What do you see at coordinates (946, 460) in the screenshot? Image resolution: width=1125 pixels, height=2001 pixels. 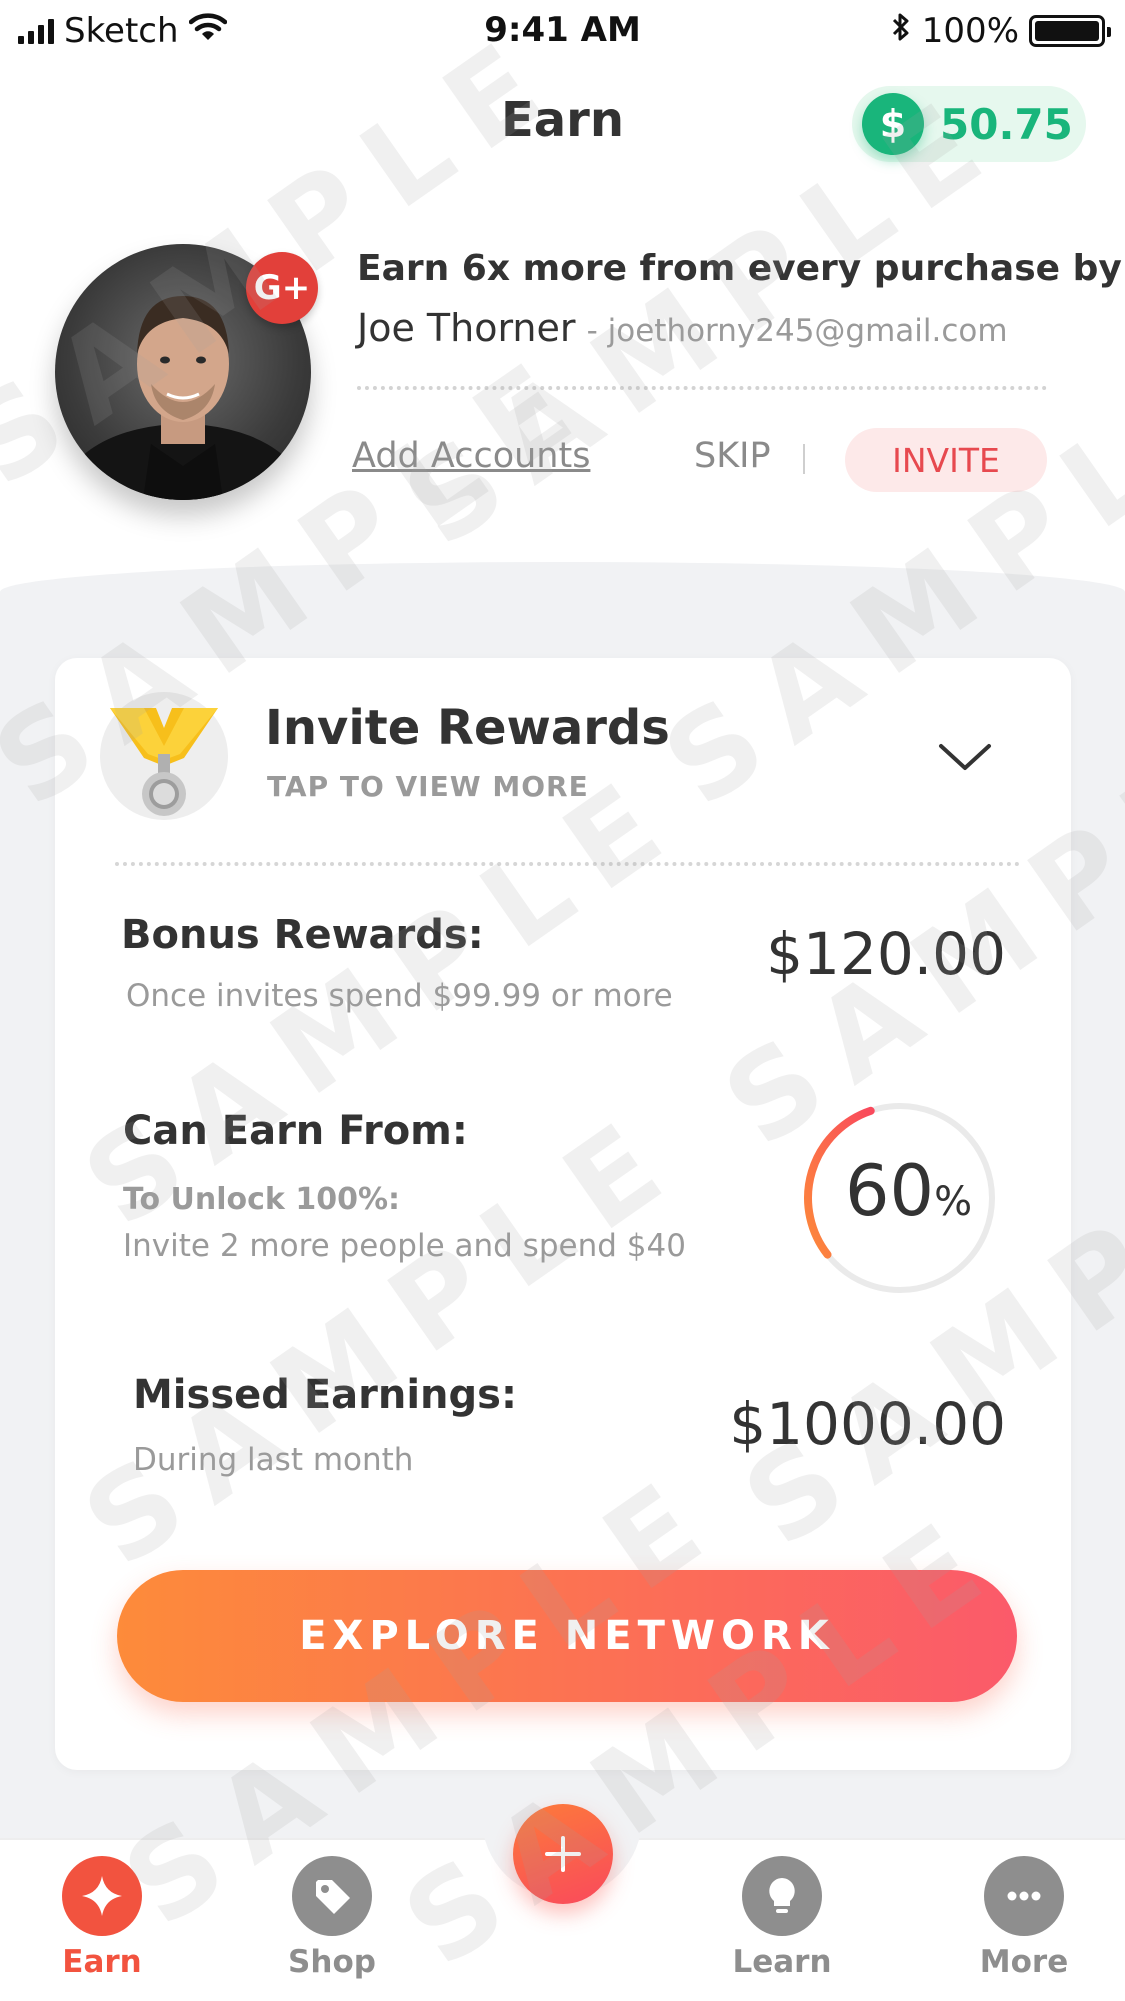 I see `invite-button: INVITE` at bounding box center [946, 460].